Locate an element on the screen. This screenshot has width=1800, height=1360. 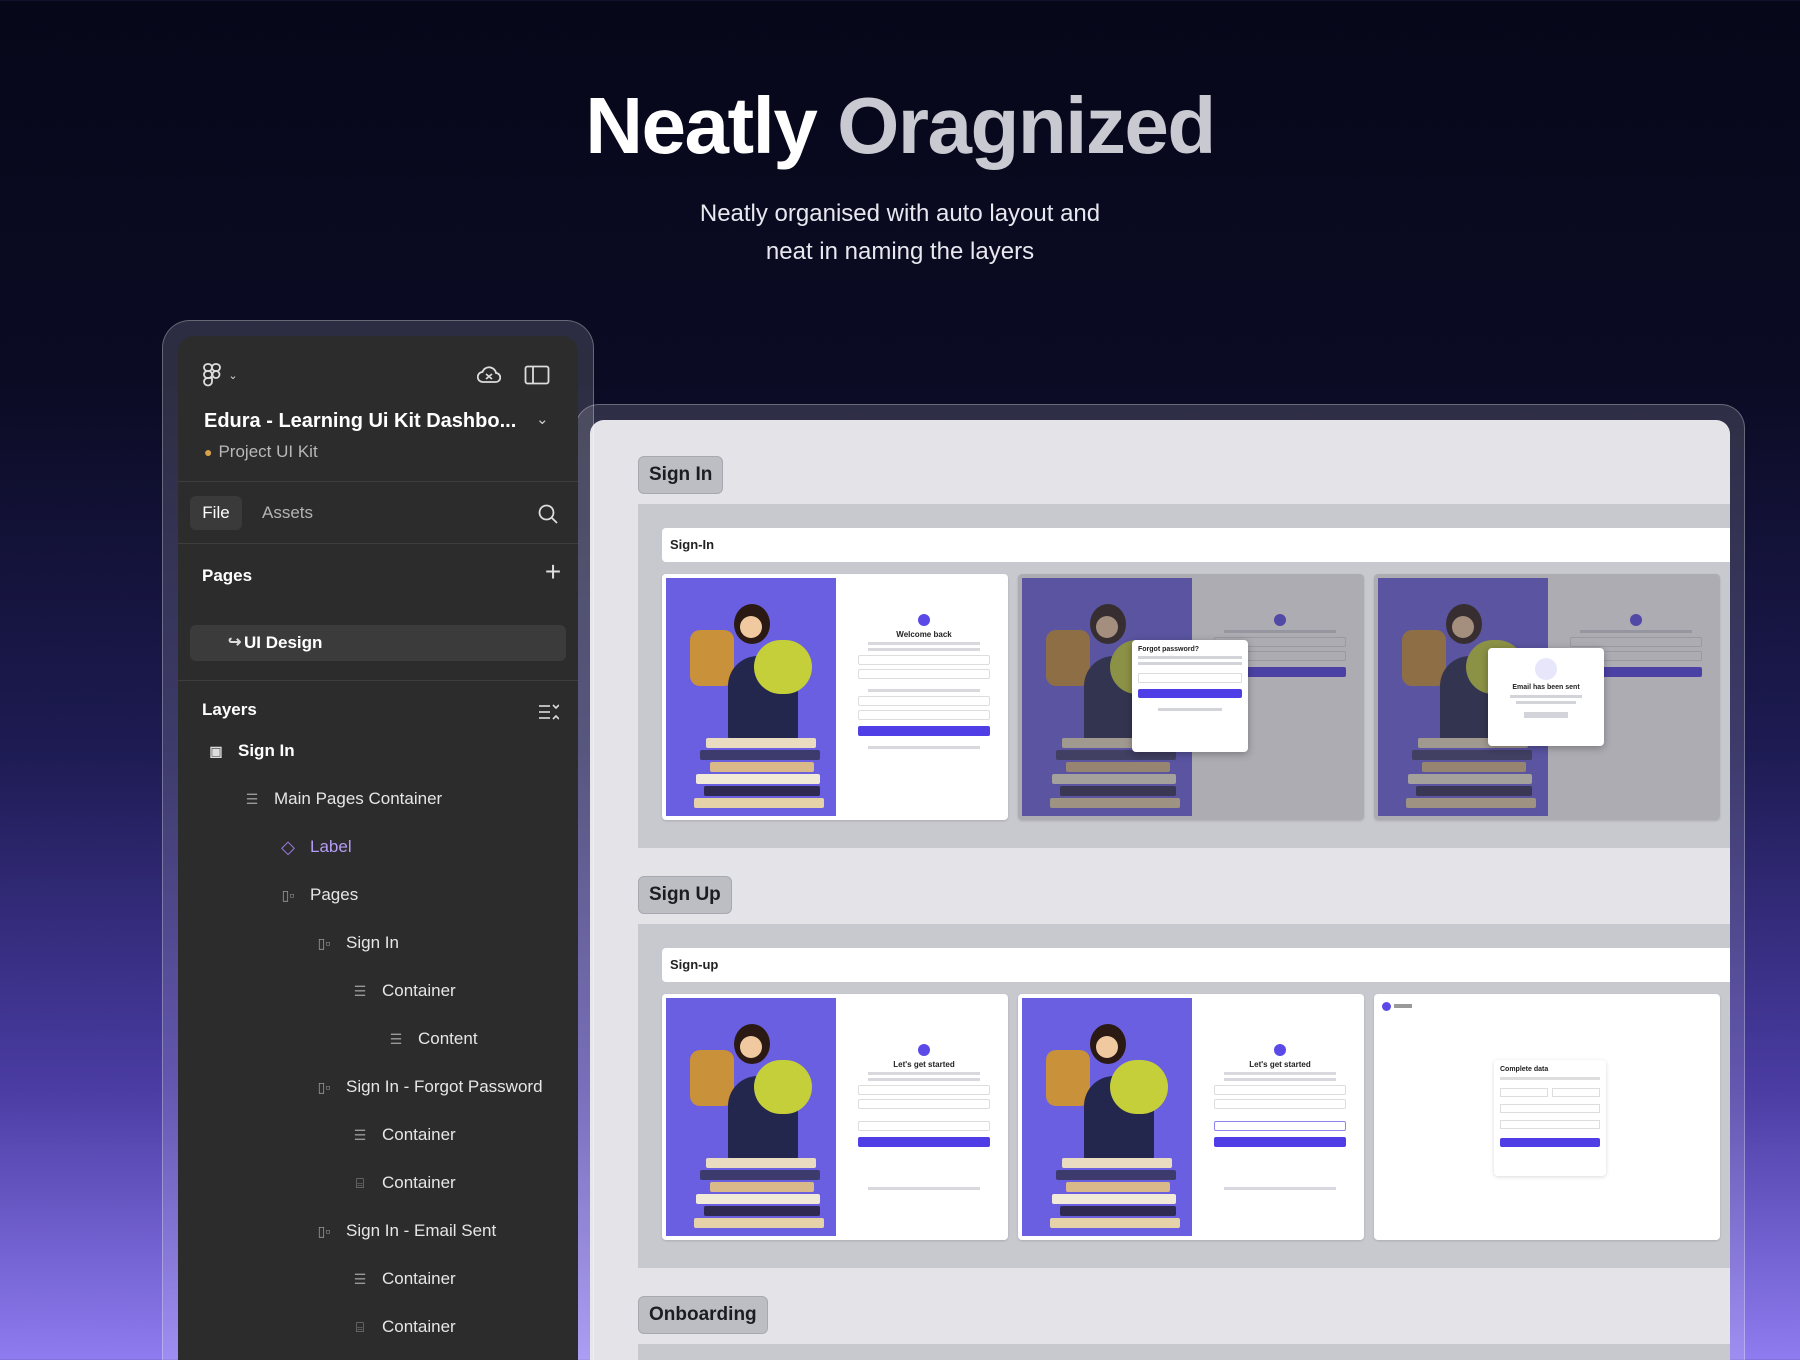
frame-icon: ▣ is located at coordinates (216, 751).